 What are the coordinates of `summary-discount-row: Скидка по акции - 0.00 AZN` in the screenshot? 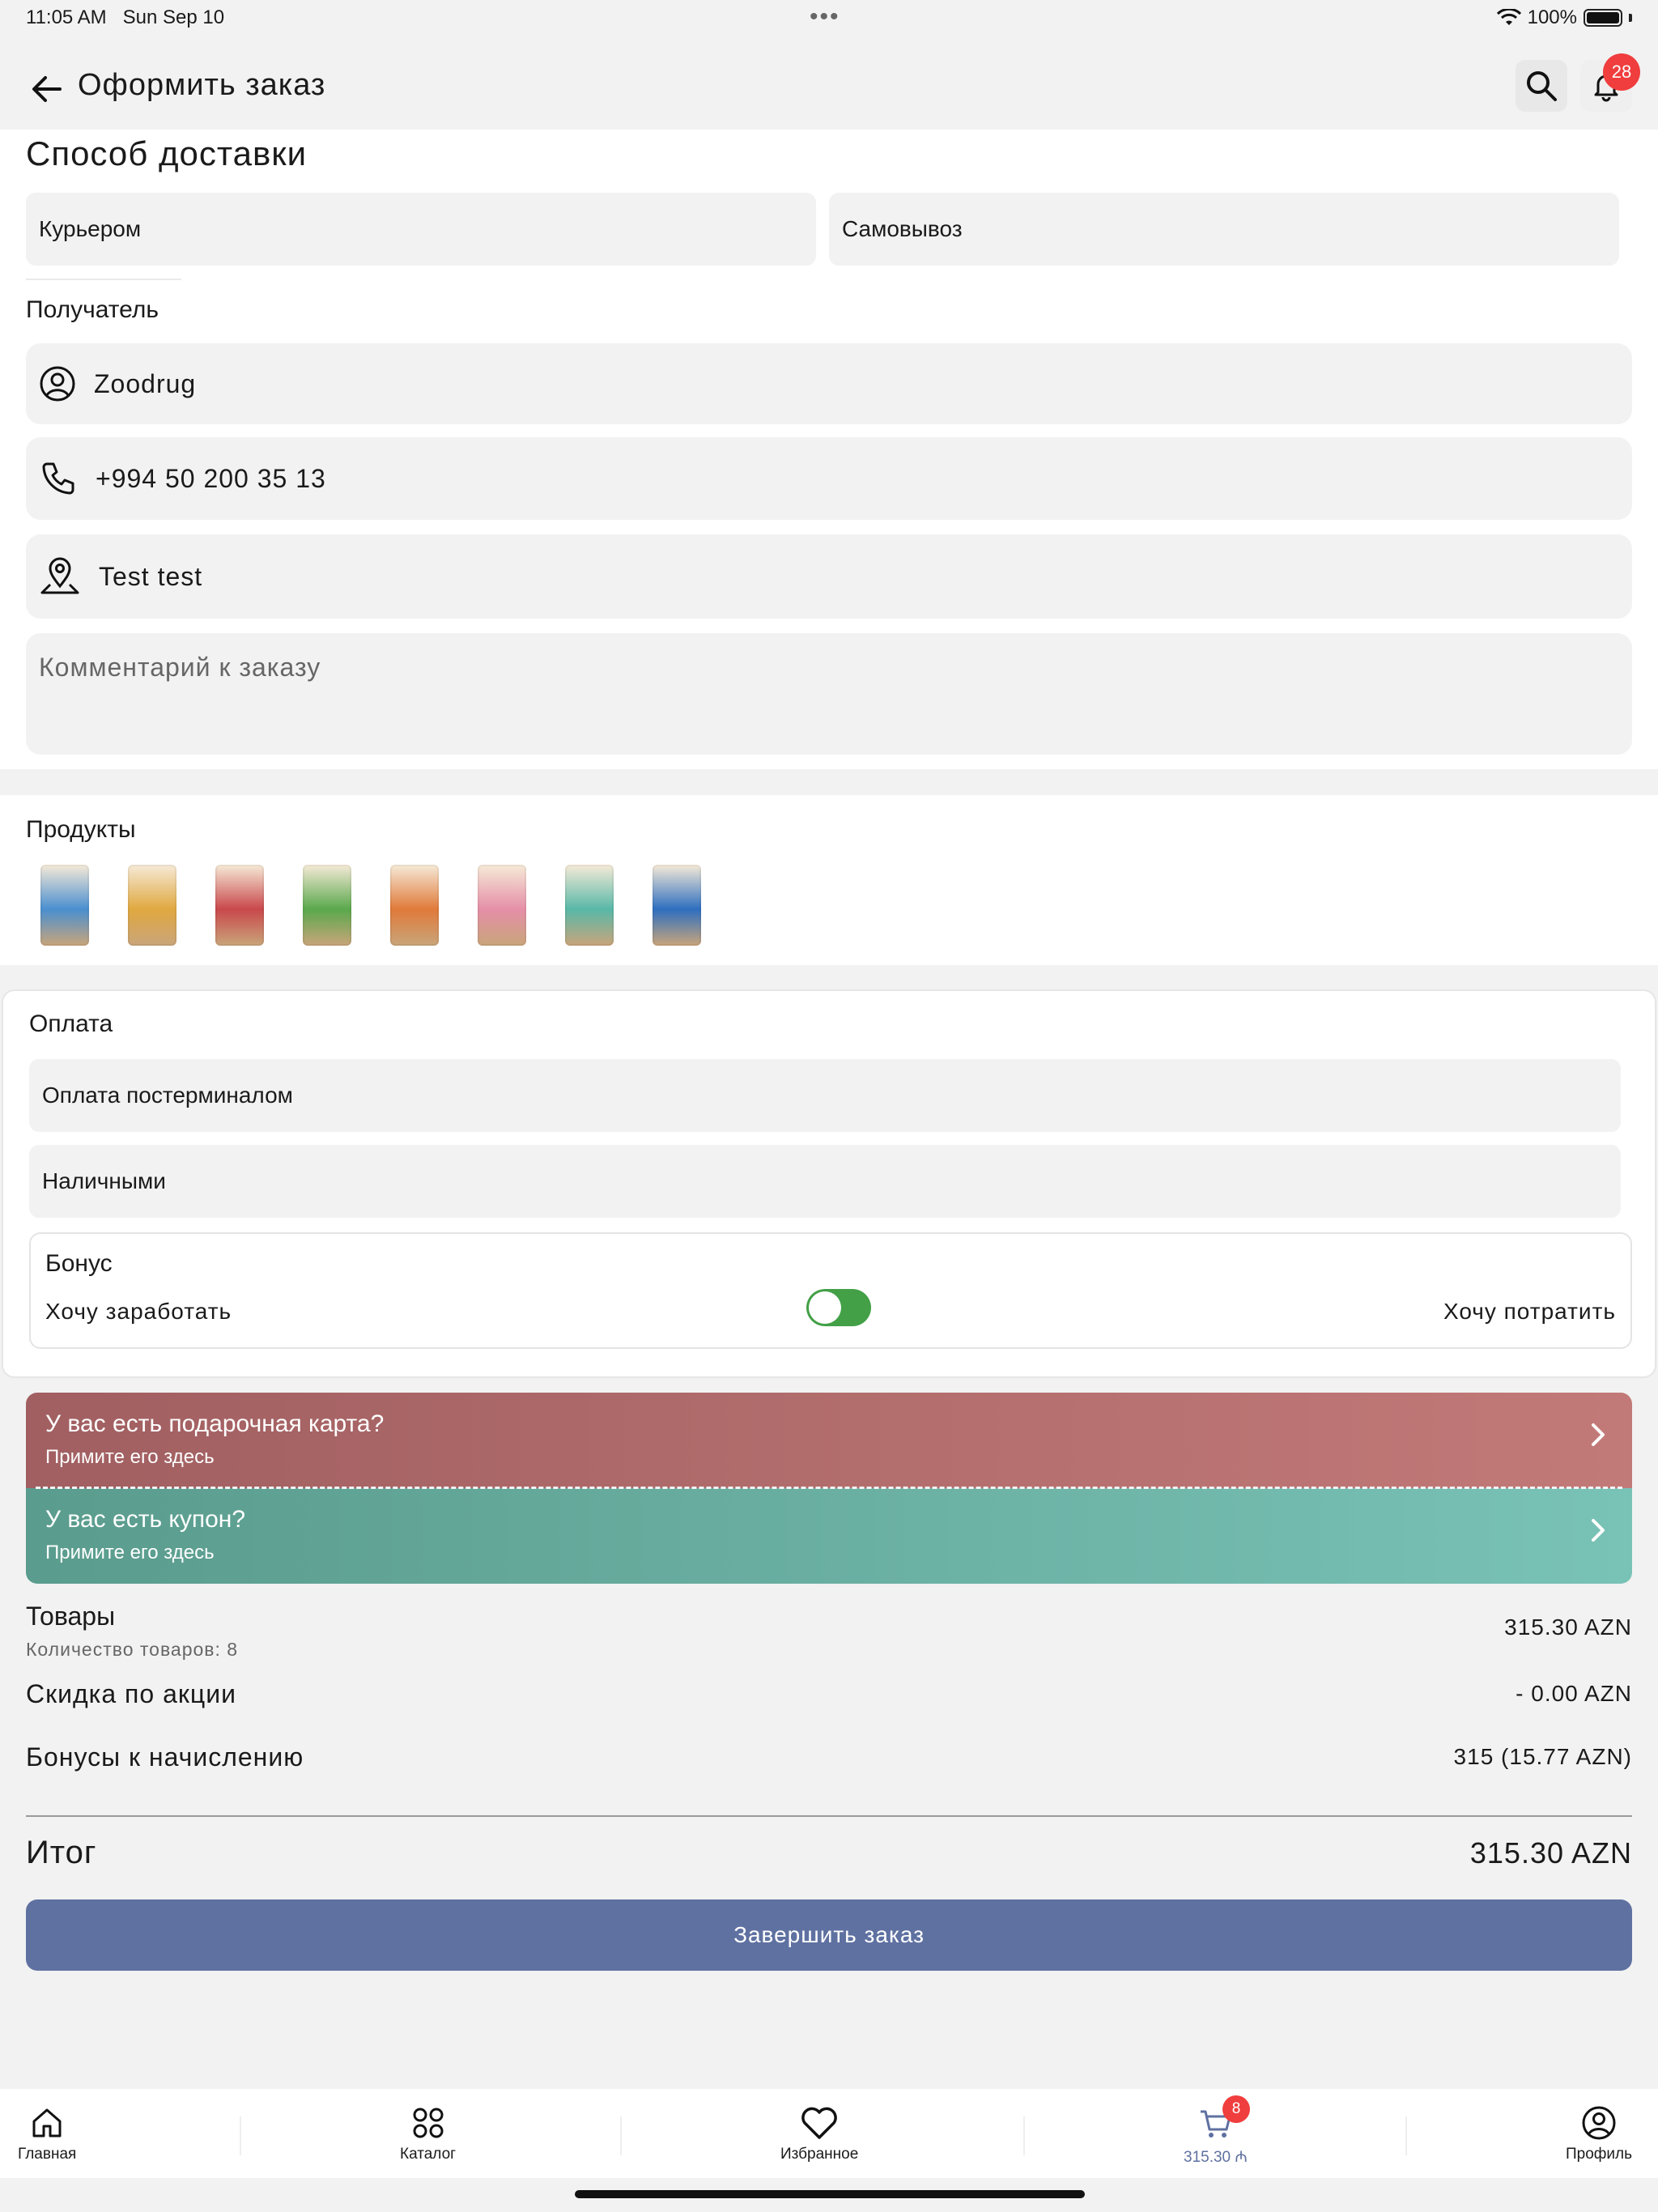 It's located at (829, 1697).